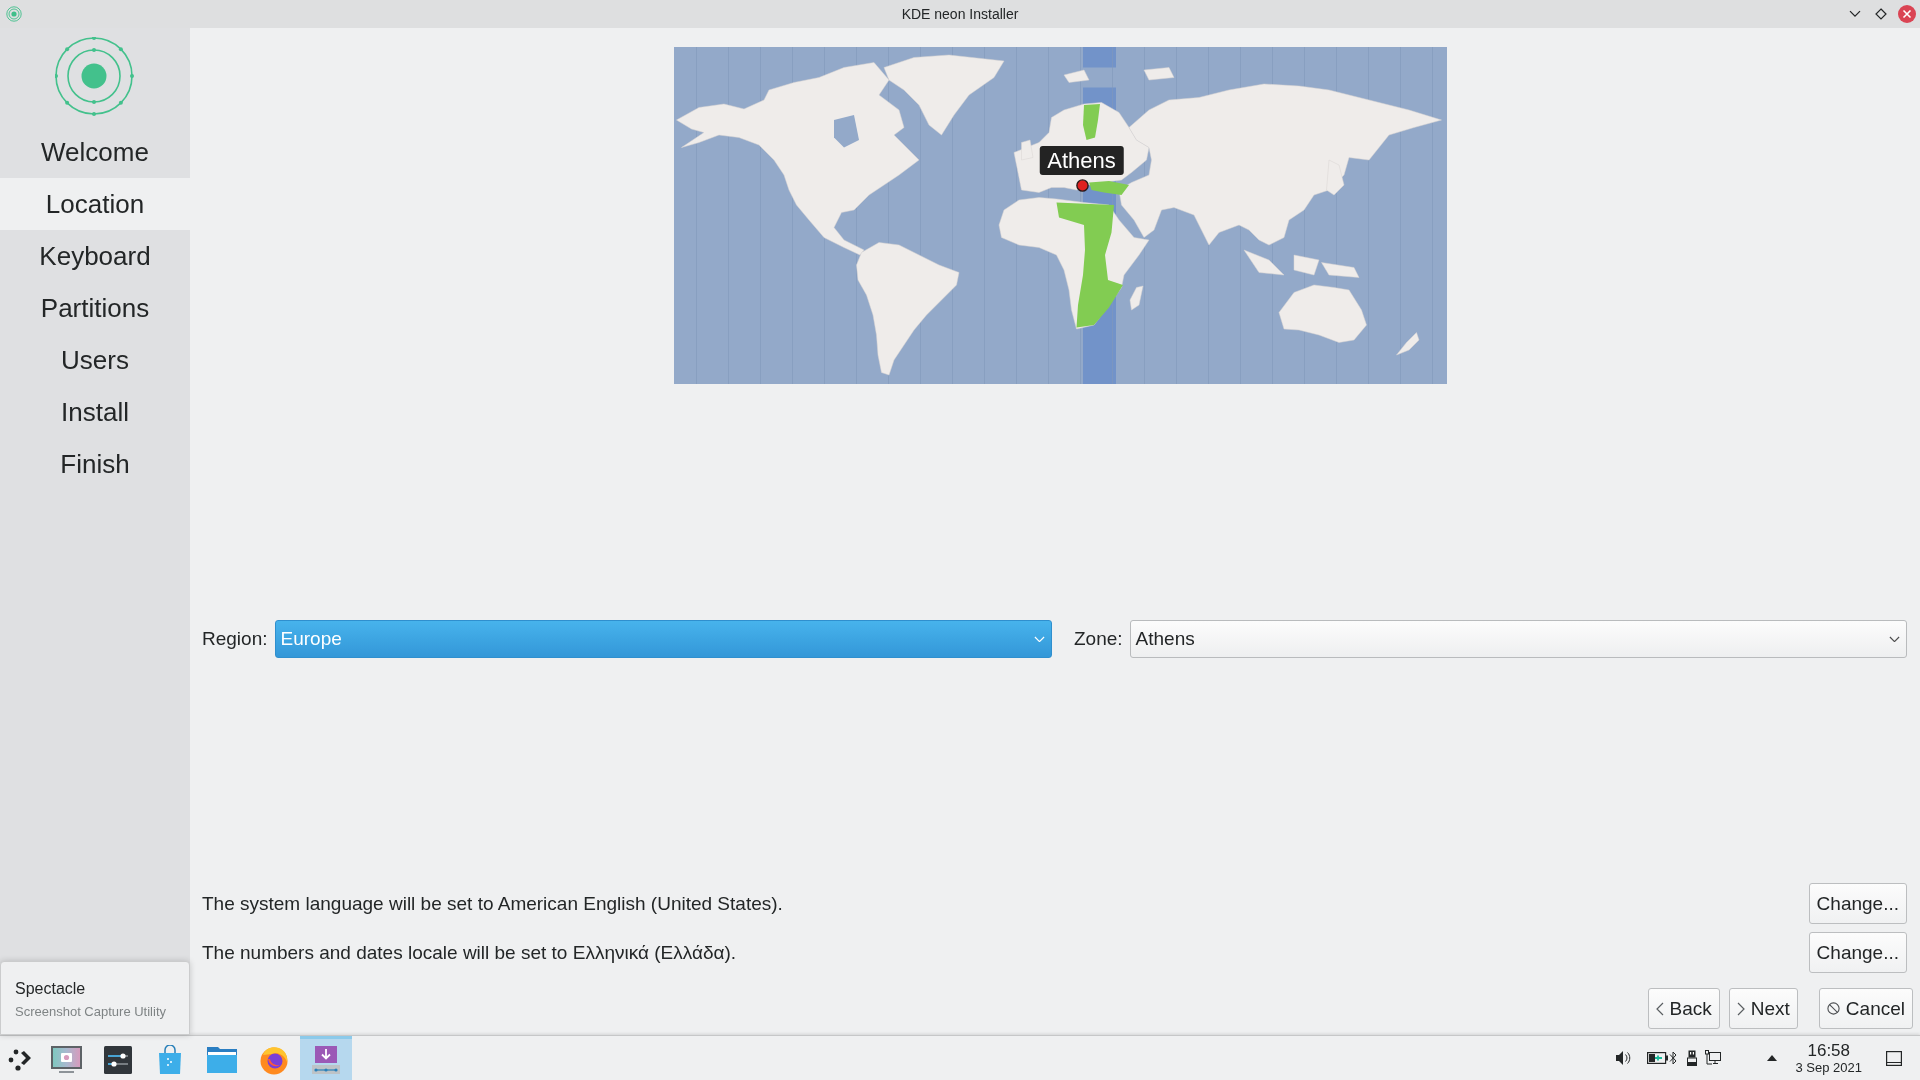 The height and width of the screenshot is (1080, 1920). I want to click on bluetooth-icon, so click(1673, 1058).